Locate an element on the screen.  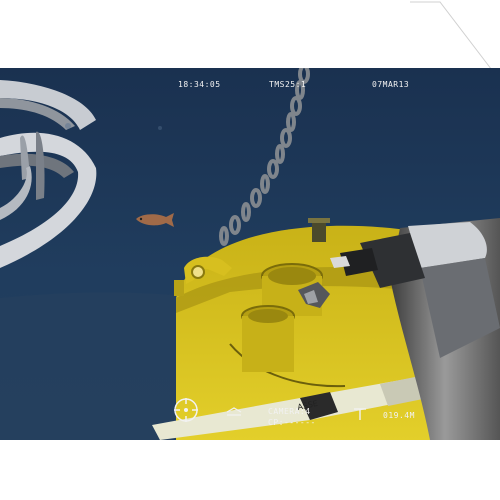
tether-icon is located at coordinates (360, 414).